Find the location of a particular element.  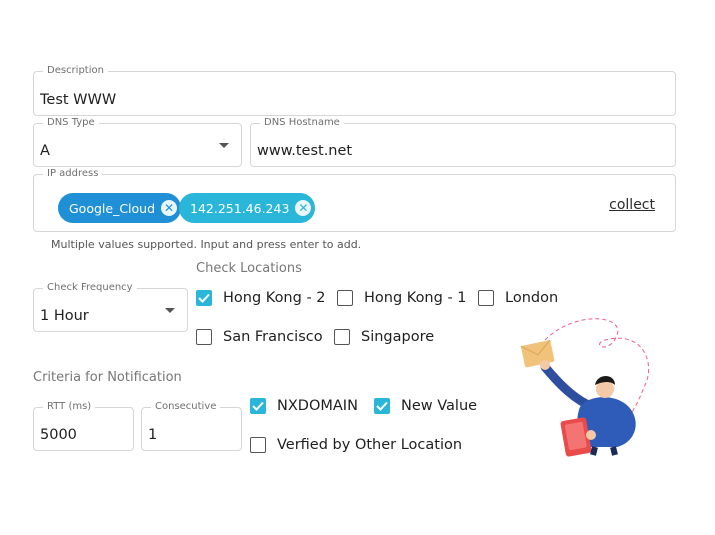

collect-link: collect is located at coordinates (632, 205).